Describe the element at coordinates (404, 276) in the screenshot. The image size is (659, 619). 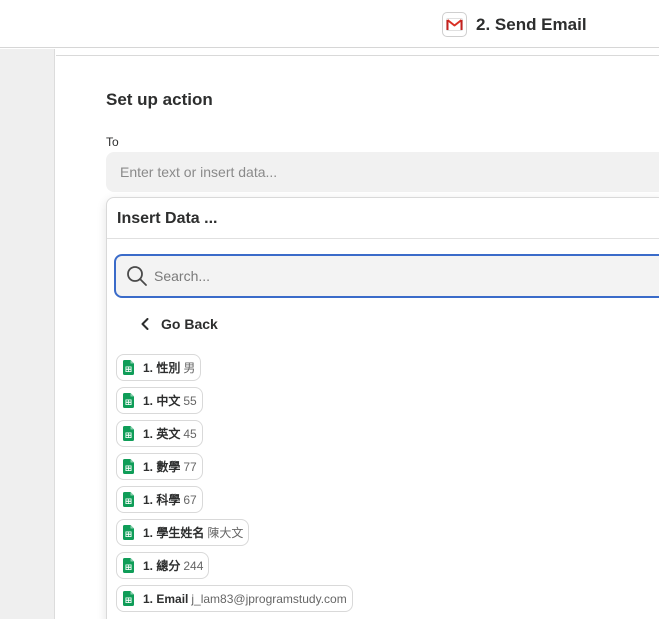
I see `search-input` at that location.